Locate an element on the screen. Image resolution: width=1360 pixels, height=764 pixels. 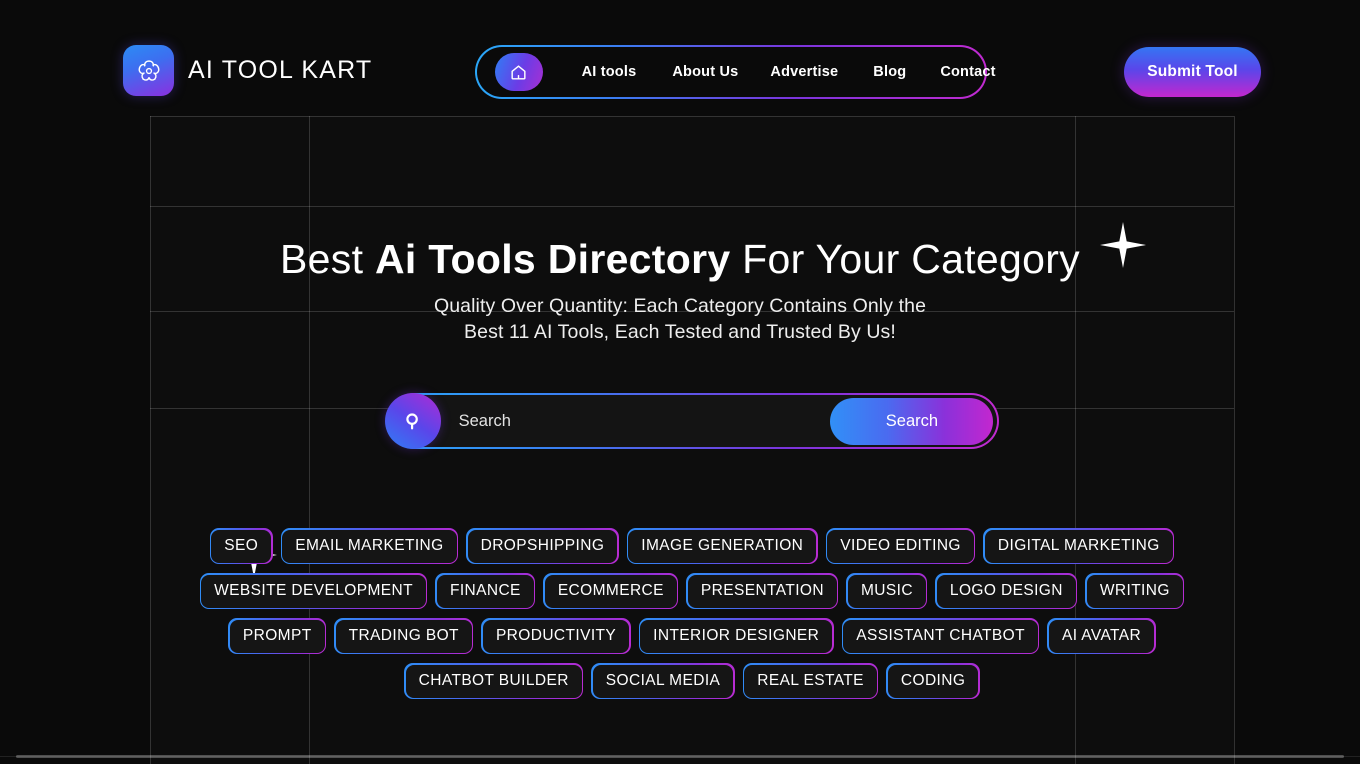
category-tag-label: VIDEO EDITING is located at coordinates (900, 546).